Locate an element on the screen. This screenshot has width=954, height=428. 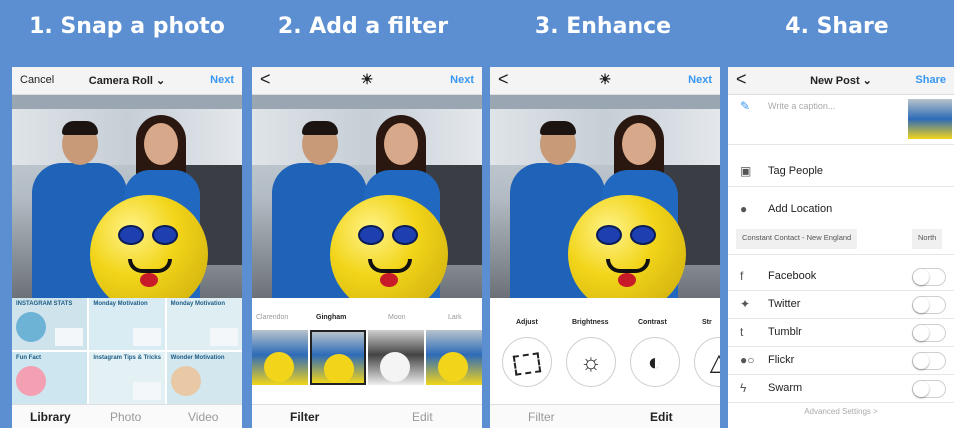
tag-people-label: Tag People is located at coordinates (796, 171).